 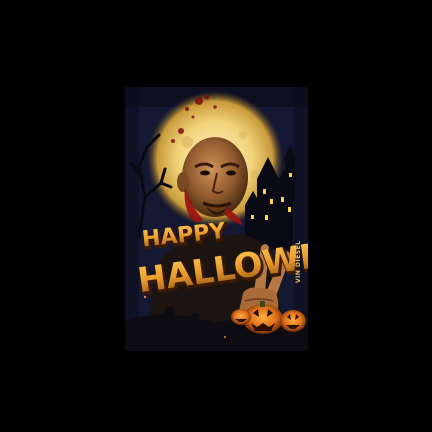 What do you see at coordinates (184, 236) in the screenshot?
I see `headline-happy: HAPPY` at bounding box center [184, 236].